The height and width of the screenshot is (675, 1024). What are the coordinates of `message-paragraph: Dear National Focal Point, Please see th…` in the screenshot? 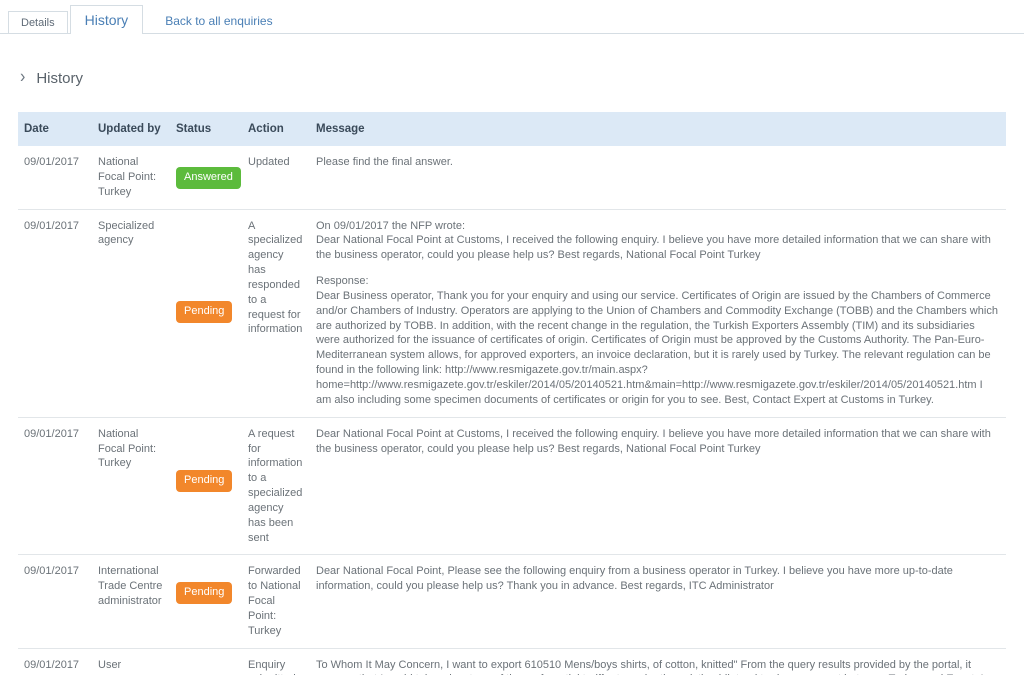 It's located at (634, 579).